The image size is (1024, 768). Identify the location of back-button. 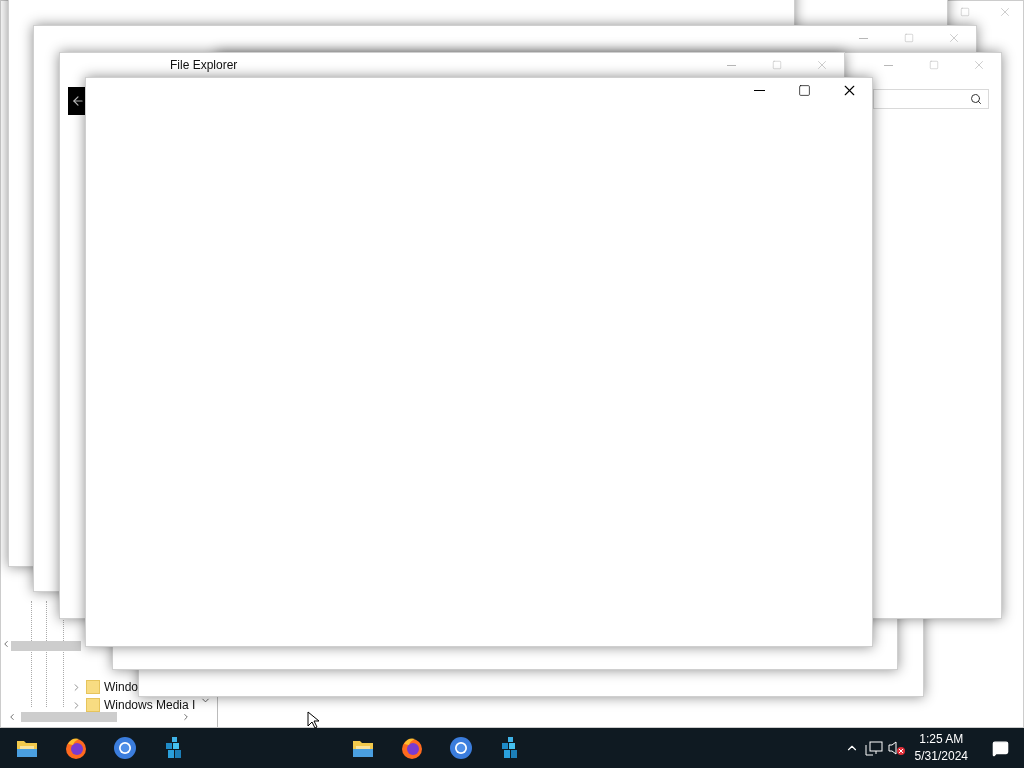
(78, 101).